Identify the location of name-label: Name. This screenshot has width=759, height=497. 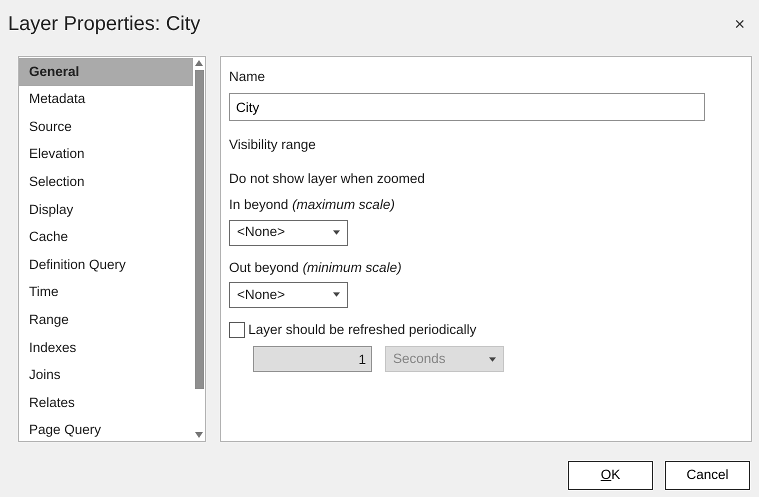
(247, 77).